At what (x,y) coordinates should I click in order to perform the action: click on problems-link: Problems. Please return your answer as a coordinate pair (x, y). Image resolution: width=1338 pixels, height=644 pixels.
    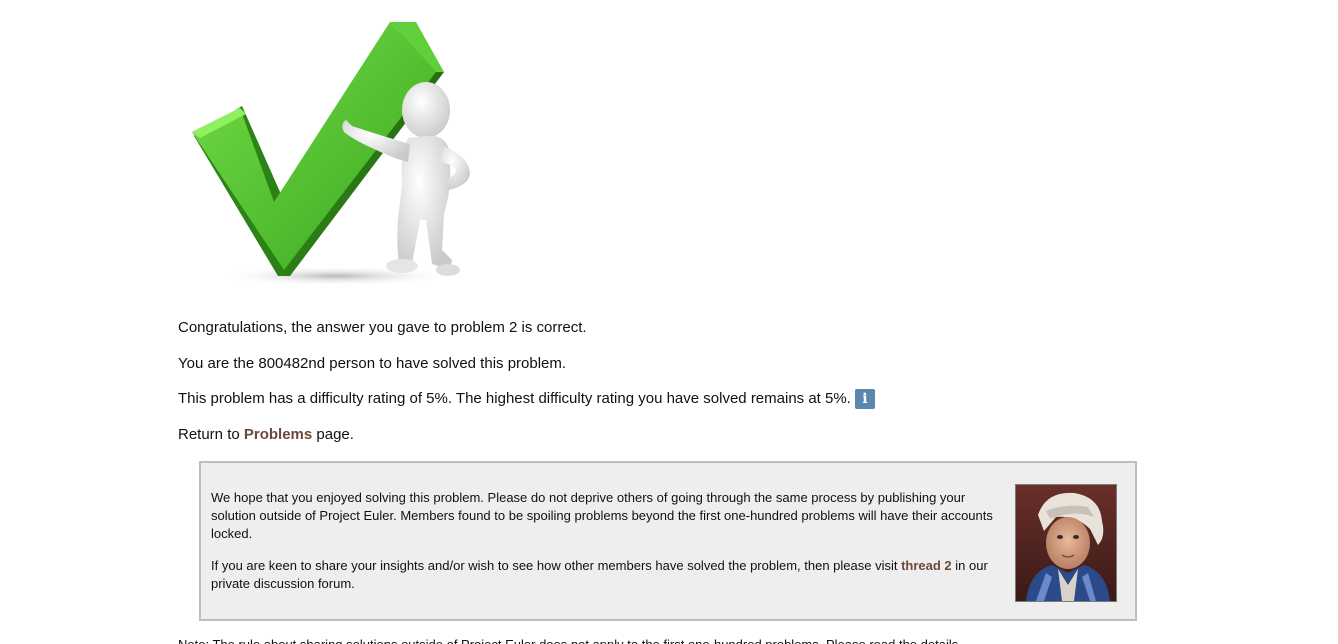
    Looking at the image, I should click on (278, 434).